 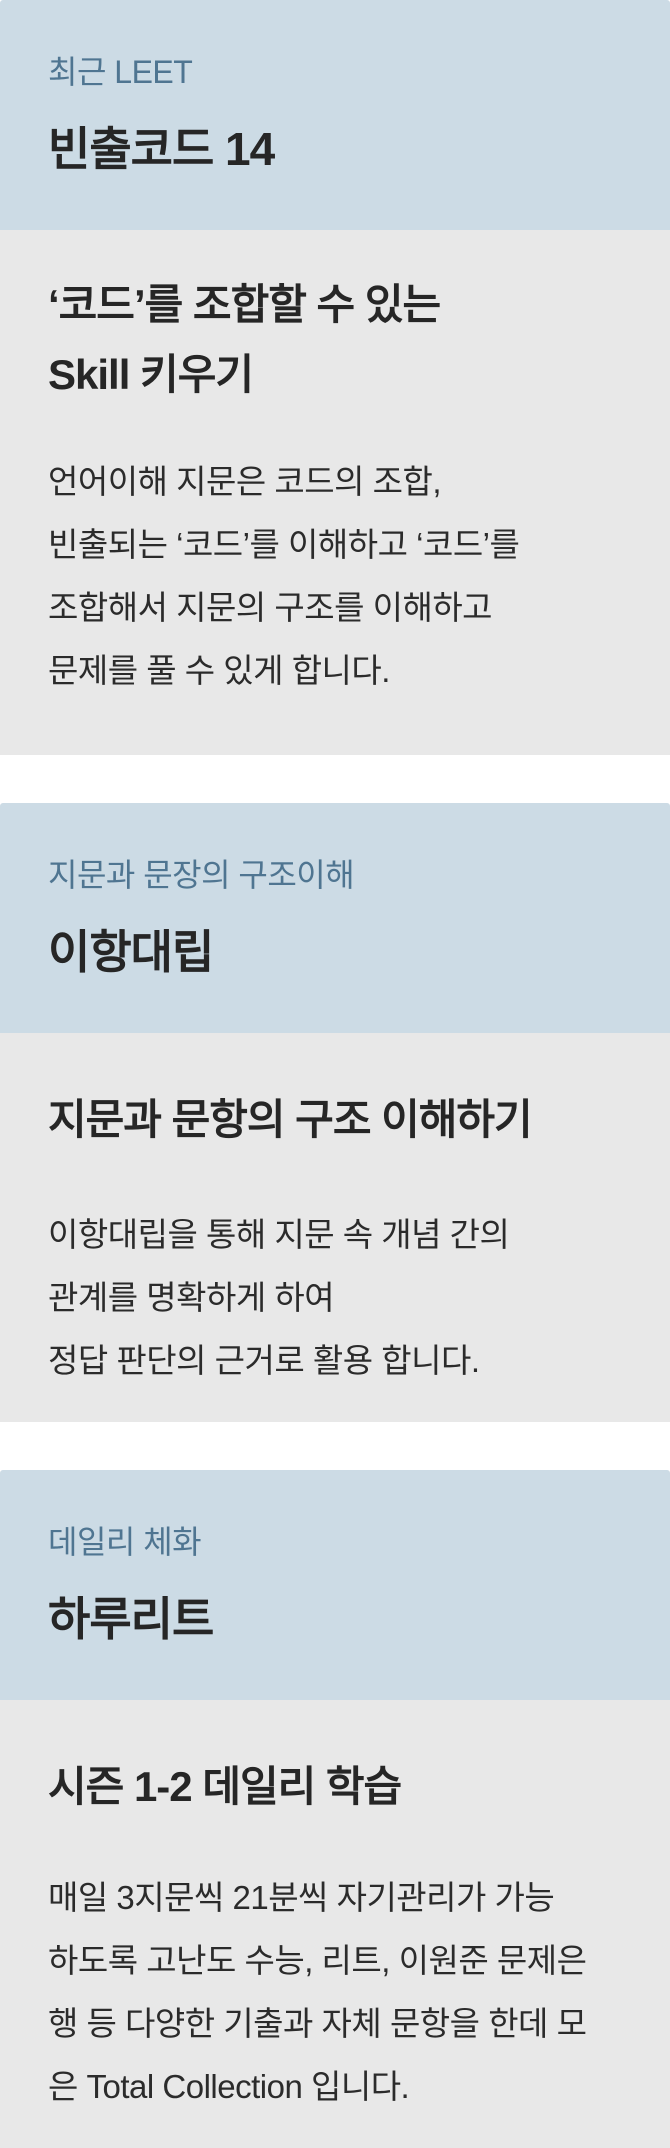 I want to click on card-headline: 시즌 1-2 데일리 학습, so click(x=335, y=1787).